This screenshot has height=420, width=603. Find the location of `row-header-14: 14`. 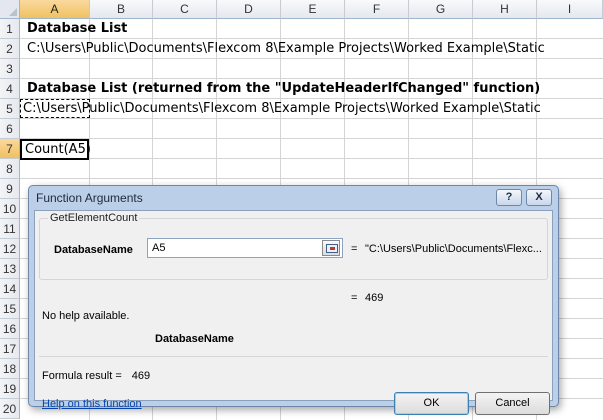

row-header-14: 14 is located at coordinates (10, 289).